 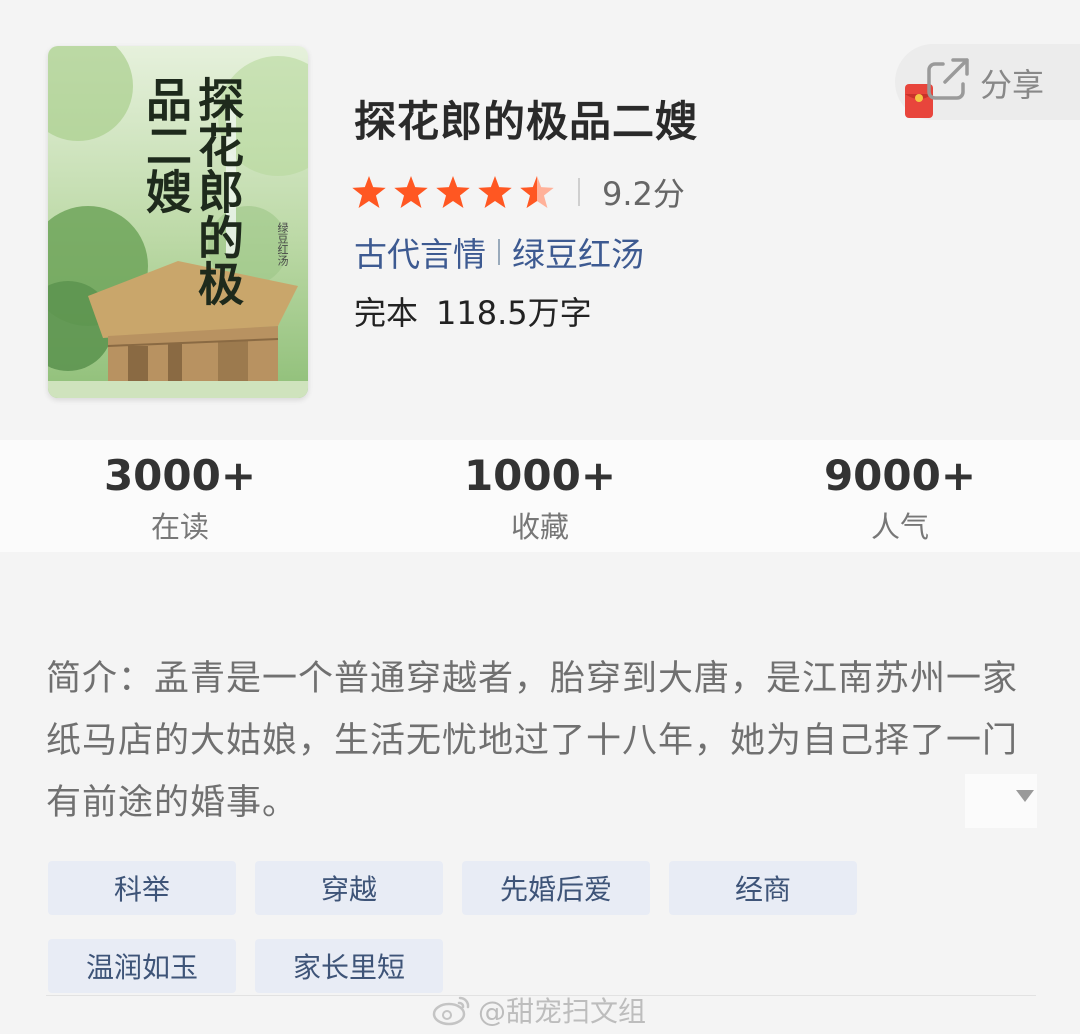 I want to click on category-divider, so click(x=499, y=252).